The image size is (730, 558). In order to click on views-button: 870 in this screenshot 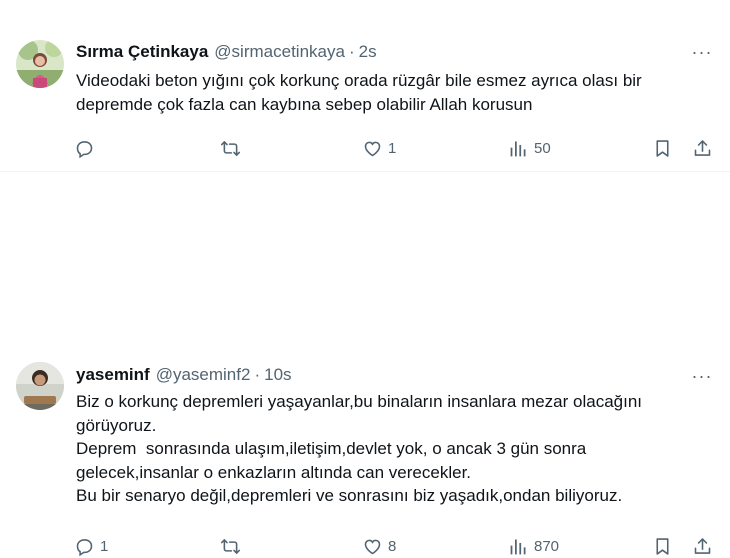, I will do `click(533, 546)`.